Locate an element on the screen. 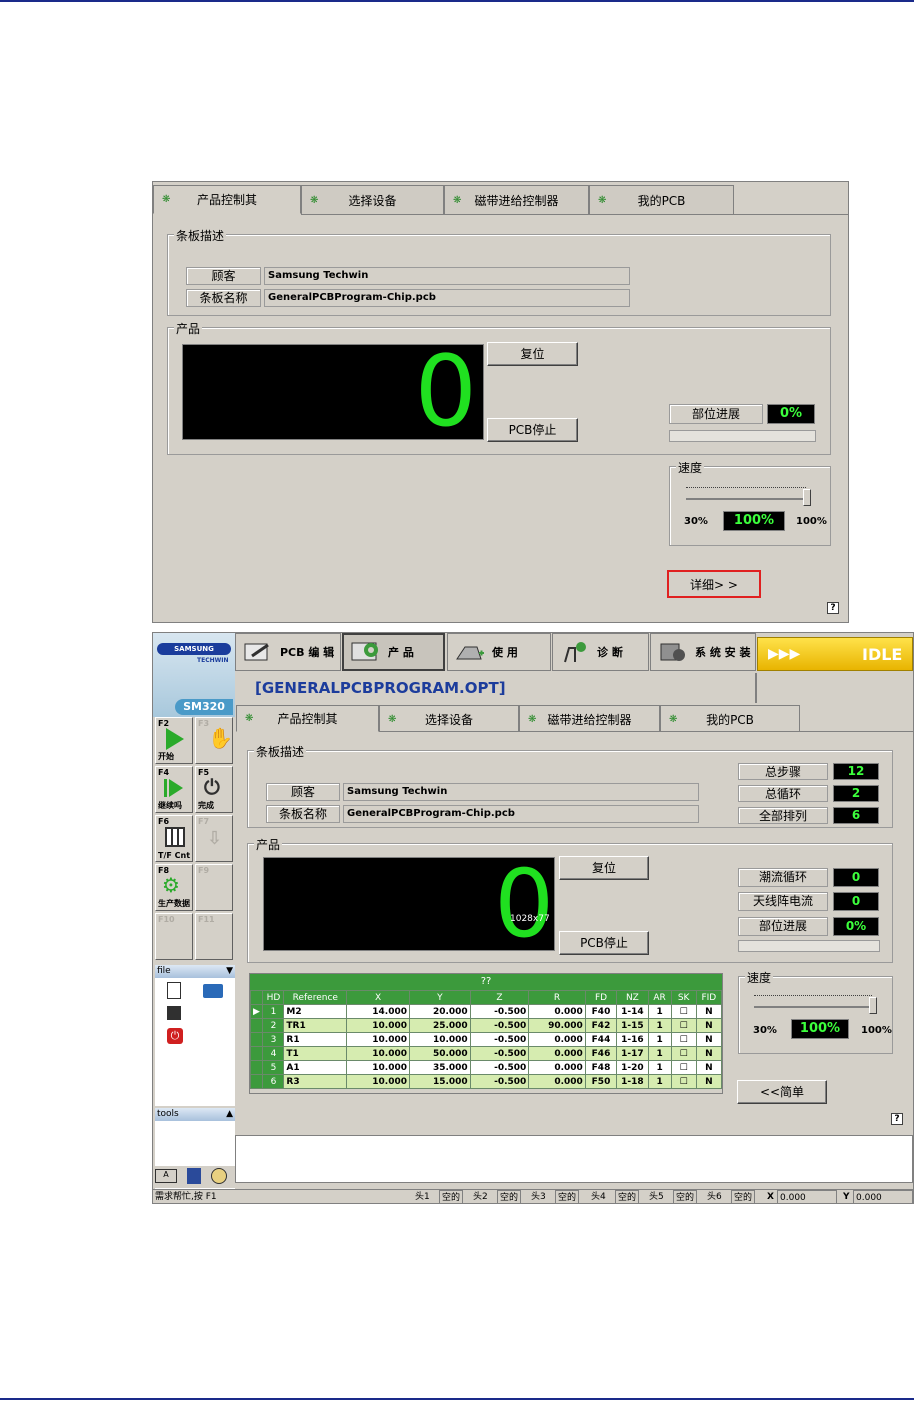 Image resolution: width=914 pixels, height=1402 pixels. reset-button: 复位 is located at coordinates (532, 354).